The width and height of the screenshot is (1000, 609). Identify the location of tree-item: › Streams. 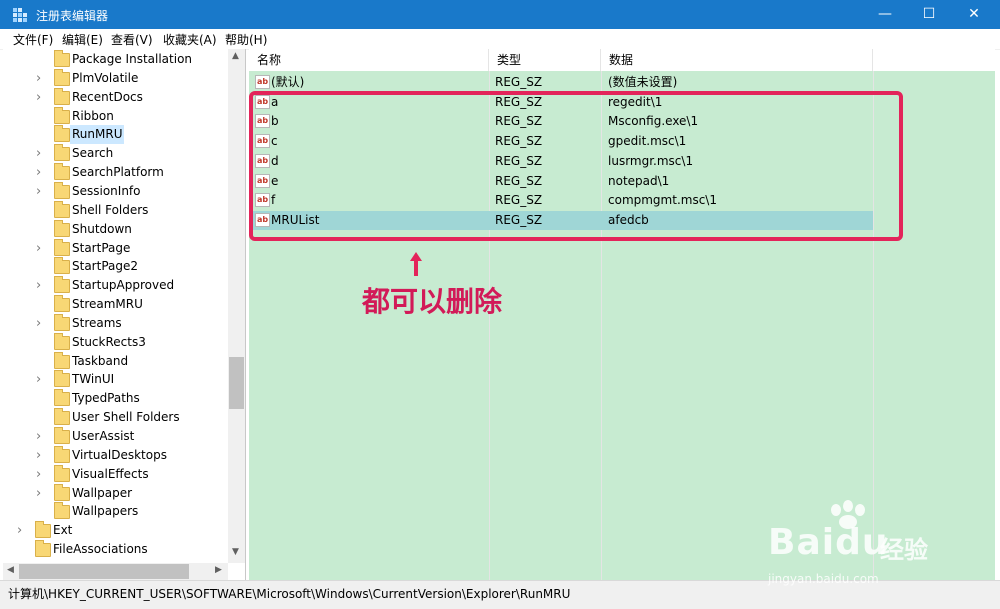
(115, 323).